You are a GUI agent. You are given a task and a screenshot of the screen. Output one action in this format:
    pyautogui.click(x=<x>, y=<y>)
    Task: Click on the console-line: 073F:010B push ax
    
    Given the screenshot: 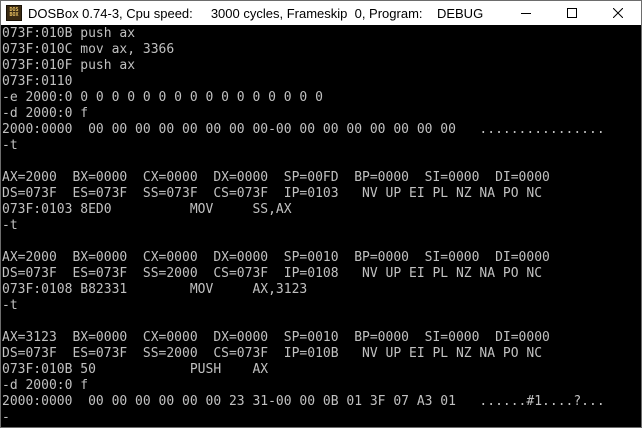 What is the action you would take?
    pyautogui.click(x=69, y=33)
    